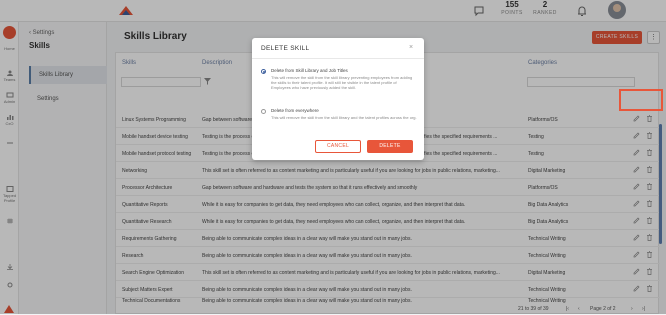 This screenshot has width=666, height=315. I want to click on delete-everywhere-radio, so click(263, 111).